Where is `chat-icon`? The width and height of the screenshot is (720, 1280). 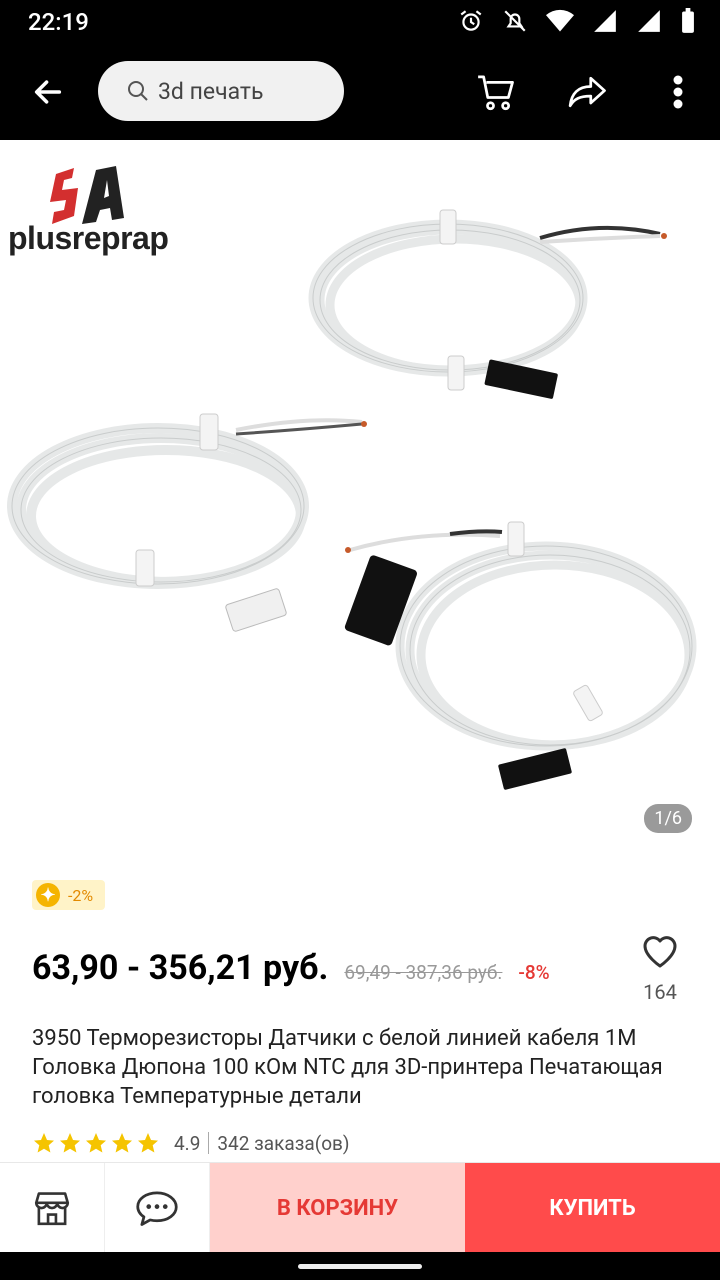 chat-icon is located at coordinates (157, 1208).